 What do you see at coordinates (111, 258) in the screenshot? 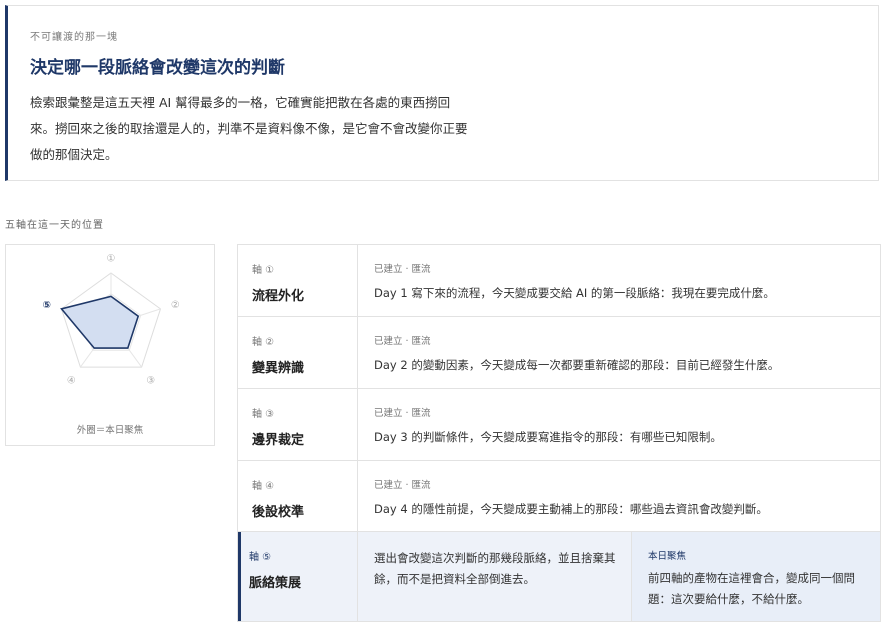
I see `radar-axis-marker: ①` at bounding box center [111, 258].